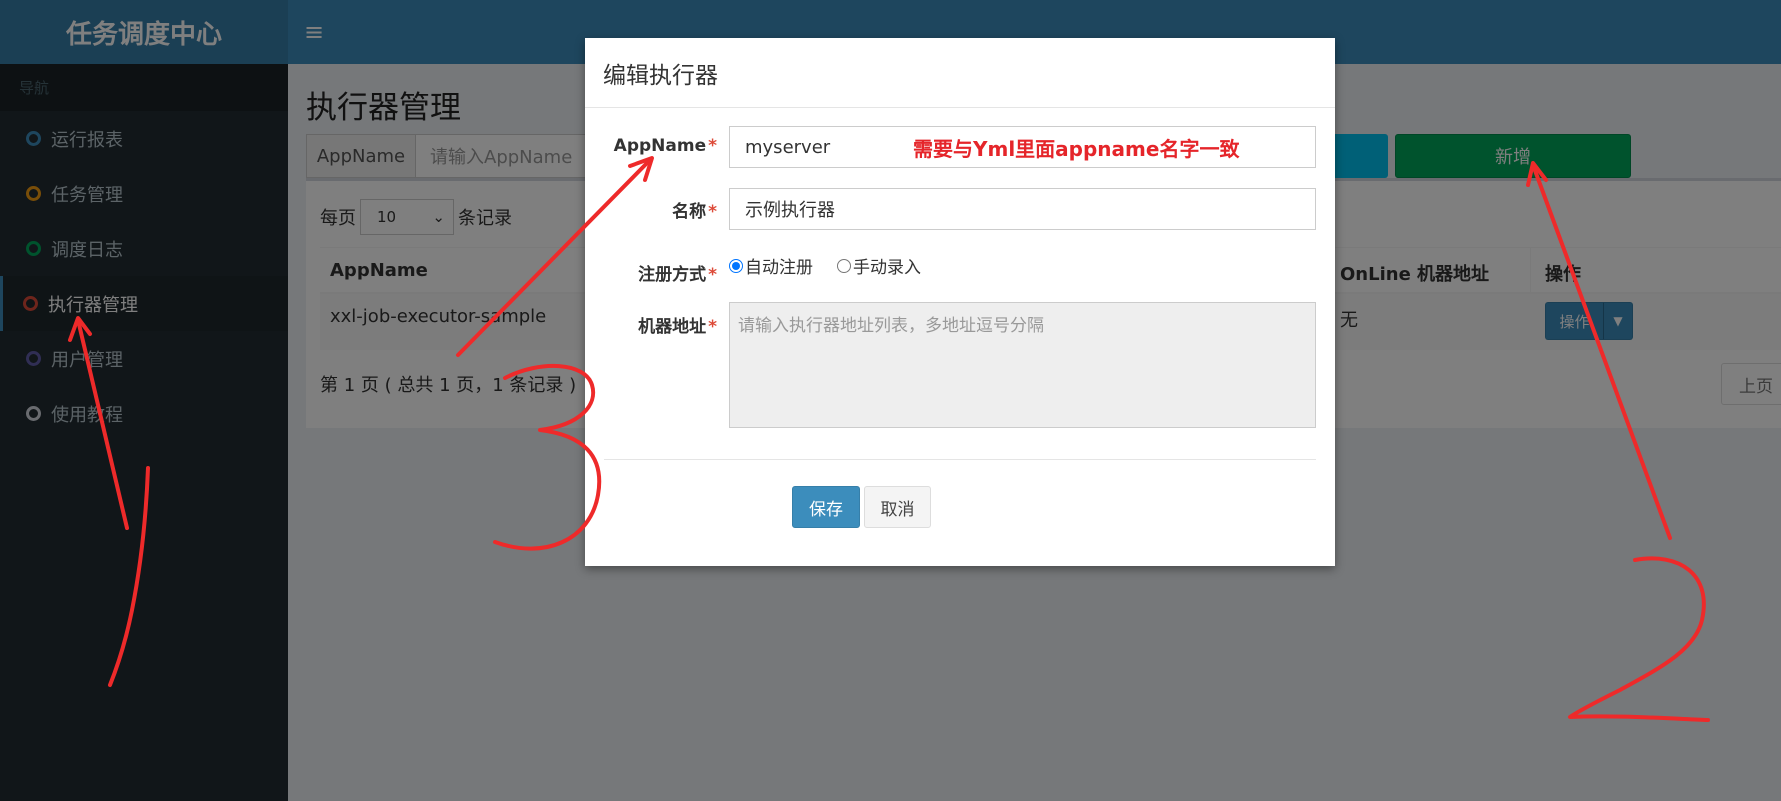 The width and height of the screenshot is (1781, 801). Describe the element at coordinates (694, 212) in the screenshot. I see `name-label: 名称 *` at that location.